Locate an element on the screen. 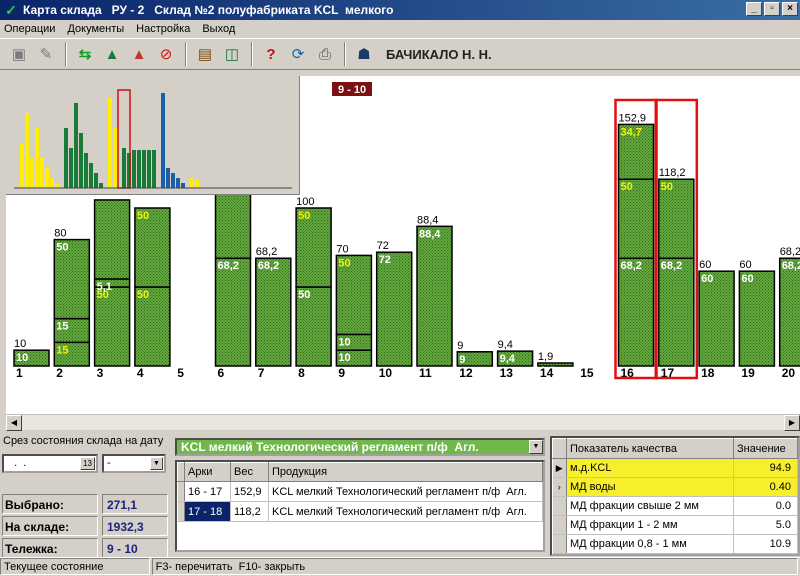  stat-selected: Выбрано: 271,1 is located at coordinates (86, 504).